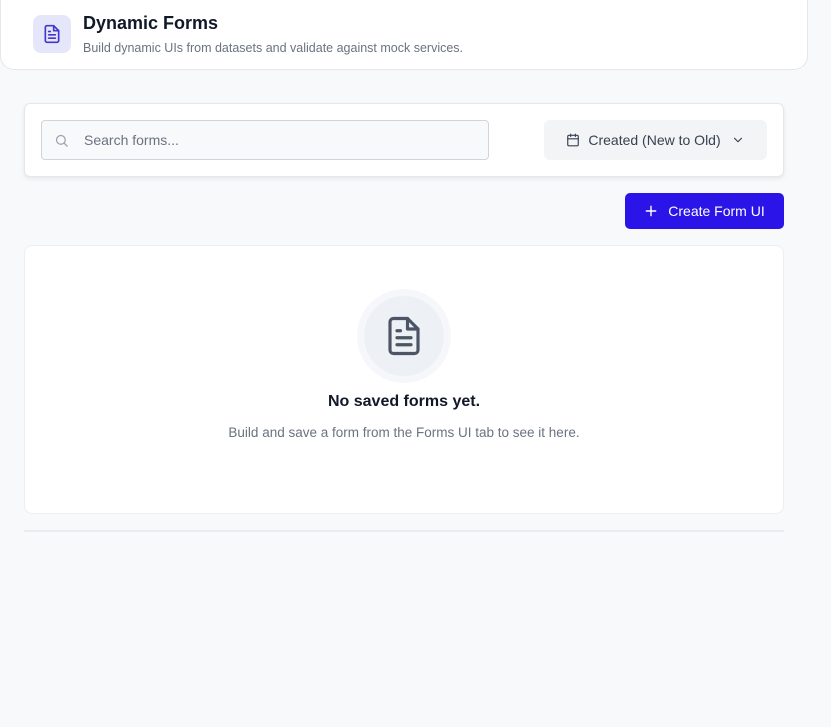  What do you see at coordinates (716, 211) in the screenshot?
I see `create-form-label: Create Form UI` at bounding box center [716, 211].